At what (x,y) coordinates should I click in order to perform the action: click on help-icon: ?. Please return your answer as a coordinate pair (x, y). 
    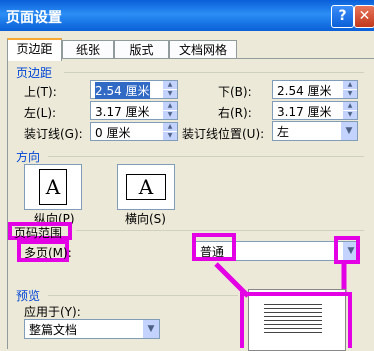
    Looking at the image, I should click on (342, 16).